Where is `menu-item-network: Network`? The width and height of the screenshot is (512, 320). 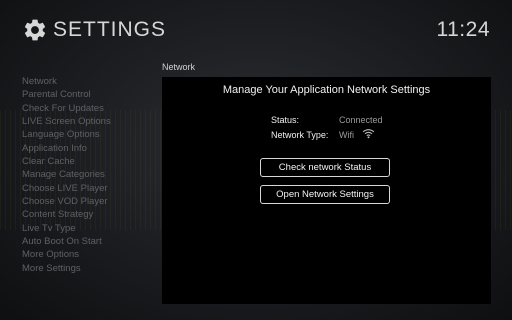 menu-item-network: Network is located at coordinates (66, 81).